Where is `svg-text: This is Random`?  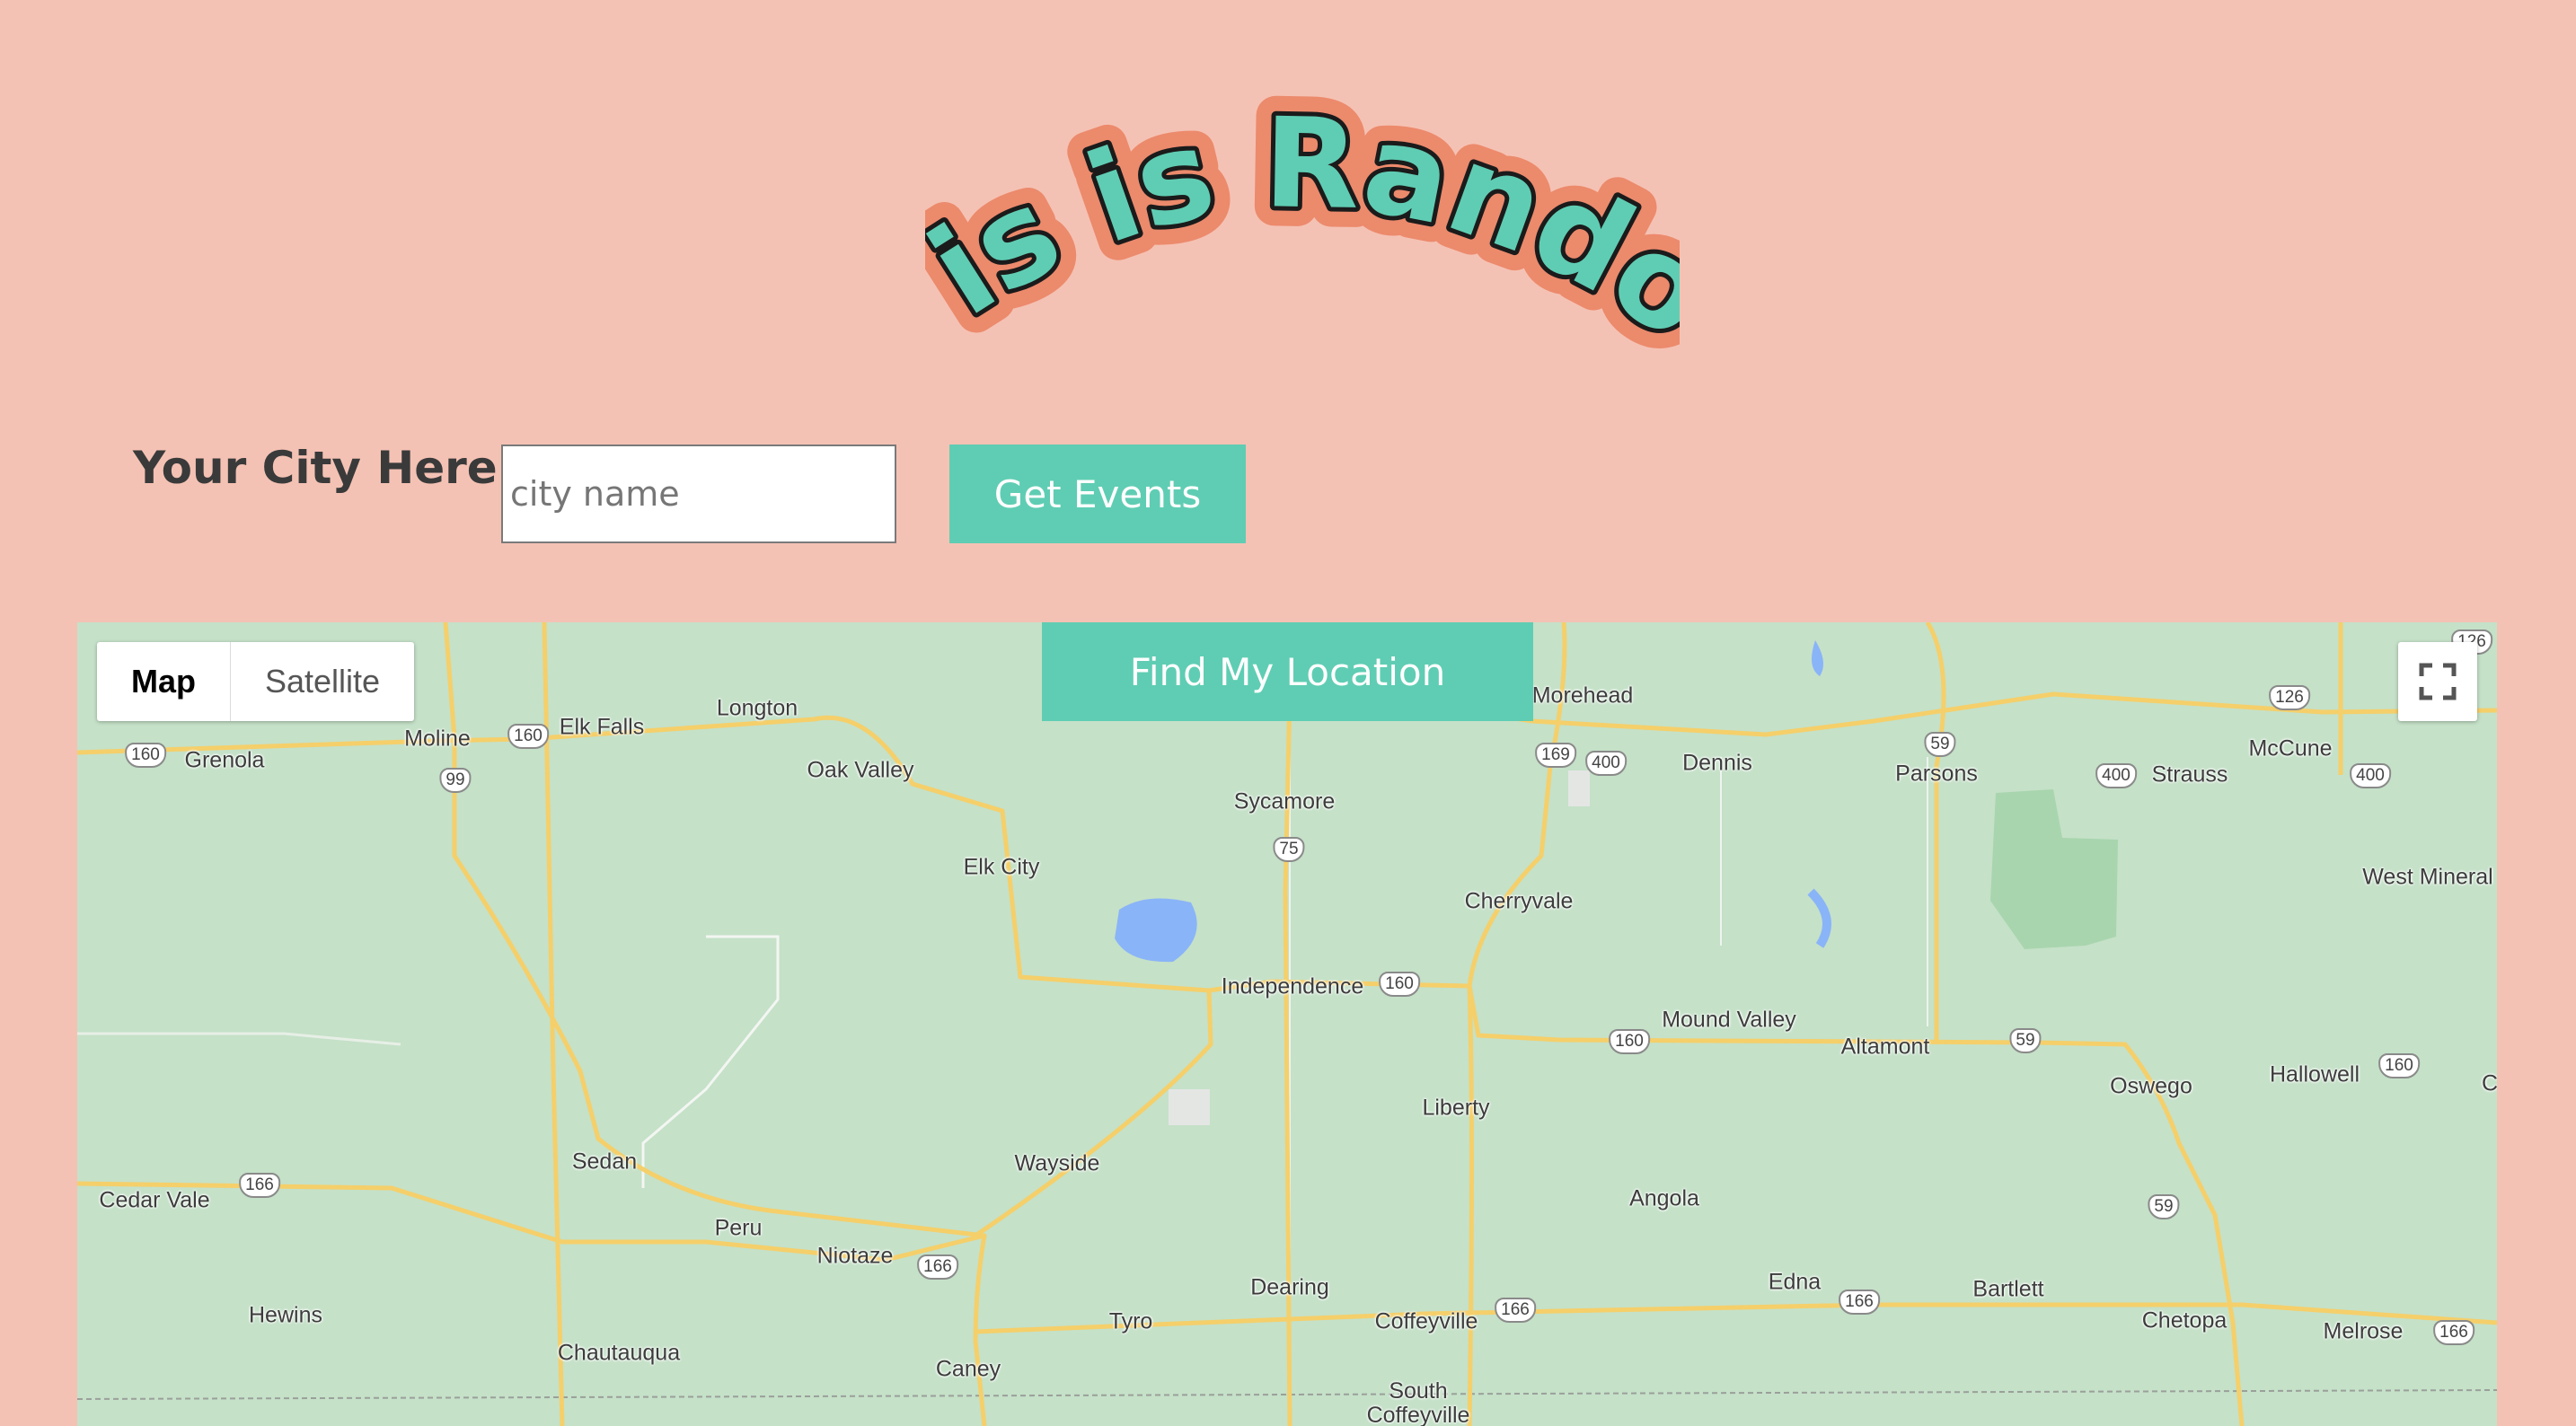 svg-text: This is Random is located at coordinates (1302, 225).